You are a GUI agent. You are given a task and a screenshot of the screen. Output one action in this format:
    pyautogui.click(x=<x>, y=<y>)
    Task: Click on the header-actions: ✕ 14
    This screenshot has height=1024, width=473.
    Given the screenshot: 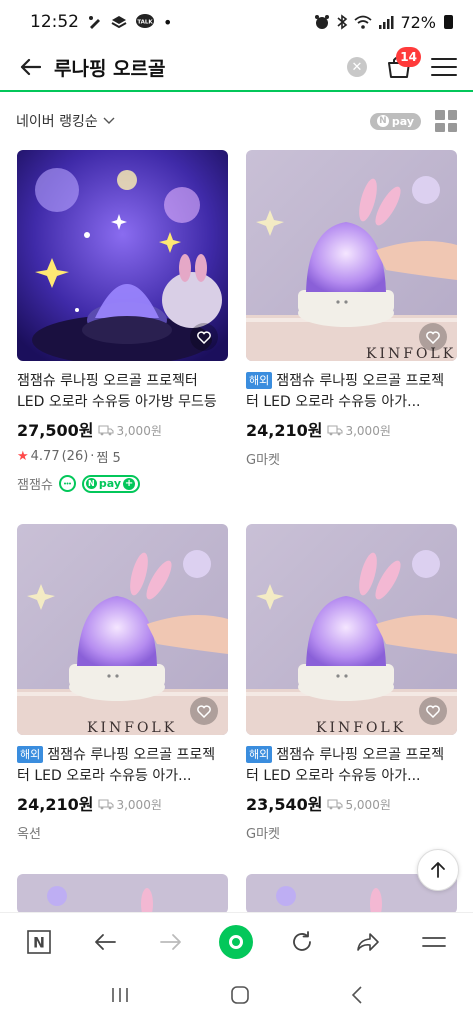 What is the action you would take?
    pyautogui.click(x=402, y=64)
    